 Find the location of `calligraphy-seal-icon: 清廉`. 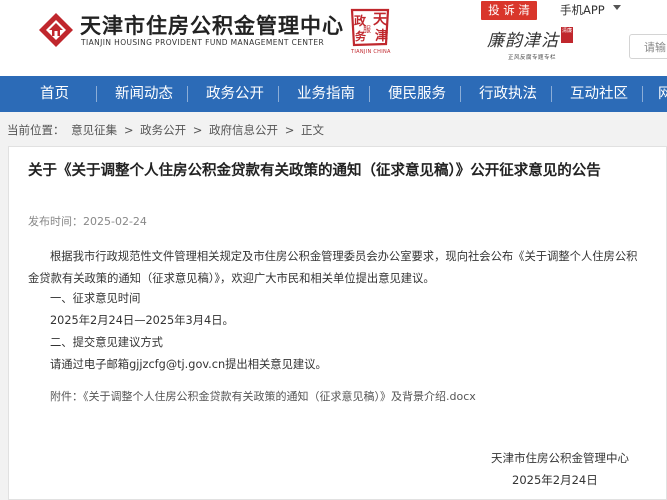

calligraphy-seal-icon: 清廉 is located at coordinates (567, 35).